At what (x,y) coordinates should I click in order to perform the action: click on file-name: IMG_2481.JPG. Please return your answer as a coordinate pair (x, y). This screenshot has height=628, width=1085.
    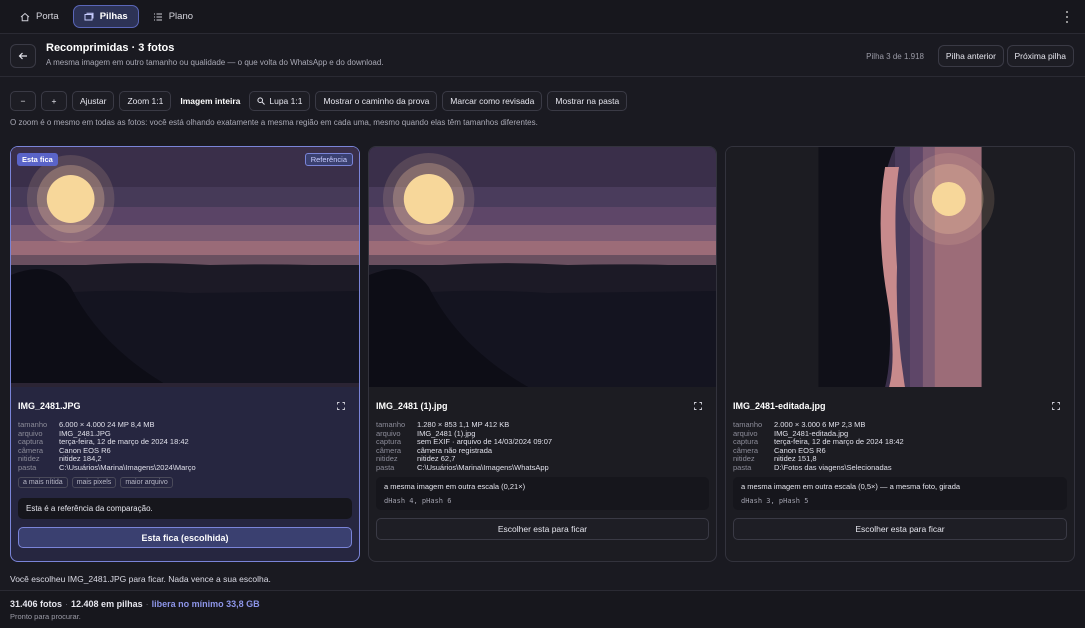
    Looking at the image, I should click on (49, 406).